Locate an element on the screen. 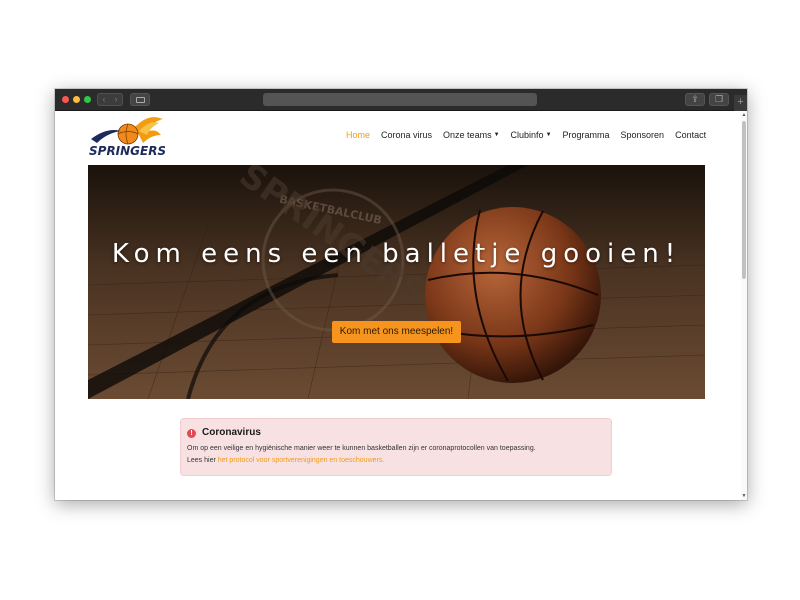 This screenshot has width=800, height=600. nav-item-corona-virus: Corona virus is located at coordinates (406, 135).